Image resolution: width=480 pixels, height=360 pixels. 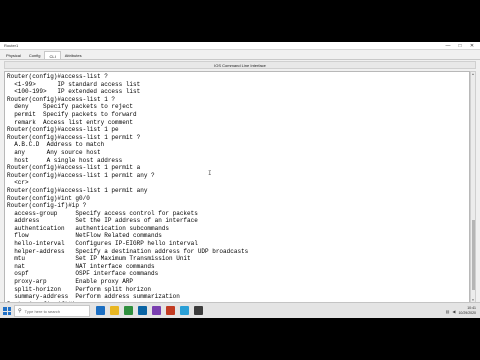 What do you see at coordinates (11, 45) in the screenshot?
I see `window-title: Router1` at bounding box center [11, 45].